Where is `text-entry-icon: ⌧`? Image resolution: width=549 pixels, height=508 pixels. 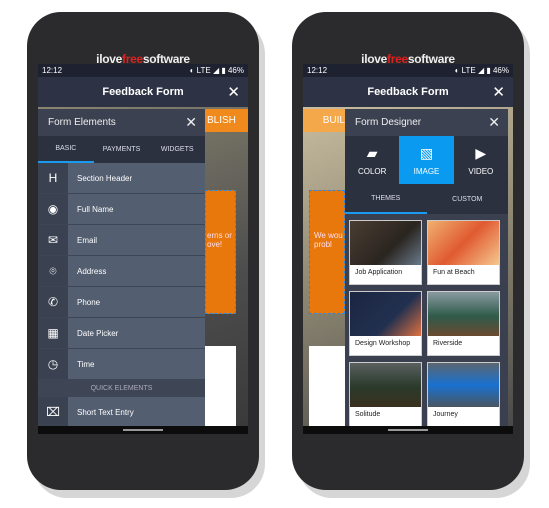 text-entry-icon: ⌧ is located at coordinates (53, 412).